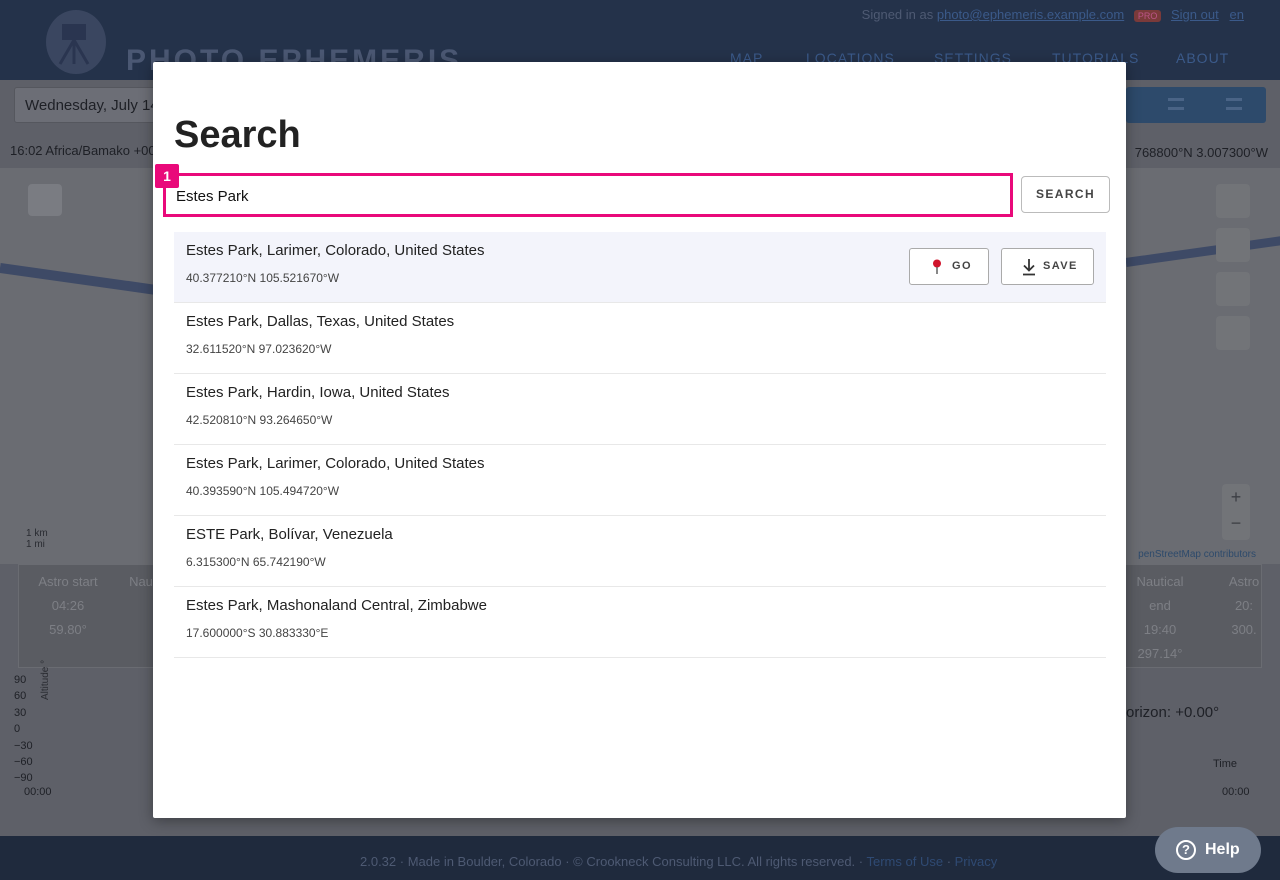 Image resolution: width=1280 pixels, height=880 pixels. What do you see at coordinates (237, 135) in the screenshot?
I see `dialog-title: Search` at bounding box center [237, 135].